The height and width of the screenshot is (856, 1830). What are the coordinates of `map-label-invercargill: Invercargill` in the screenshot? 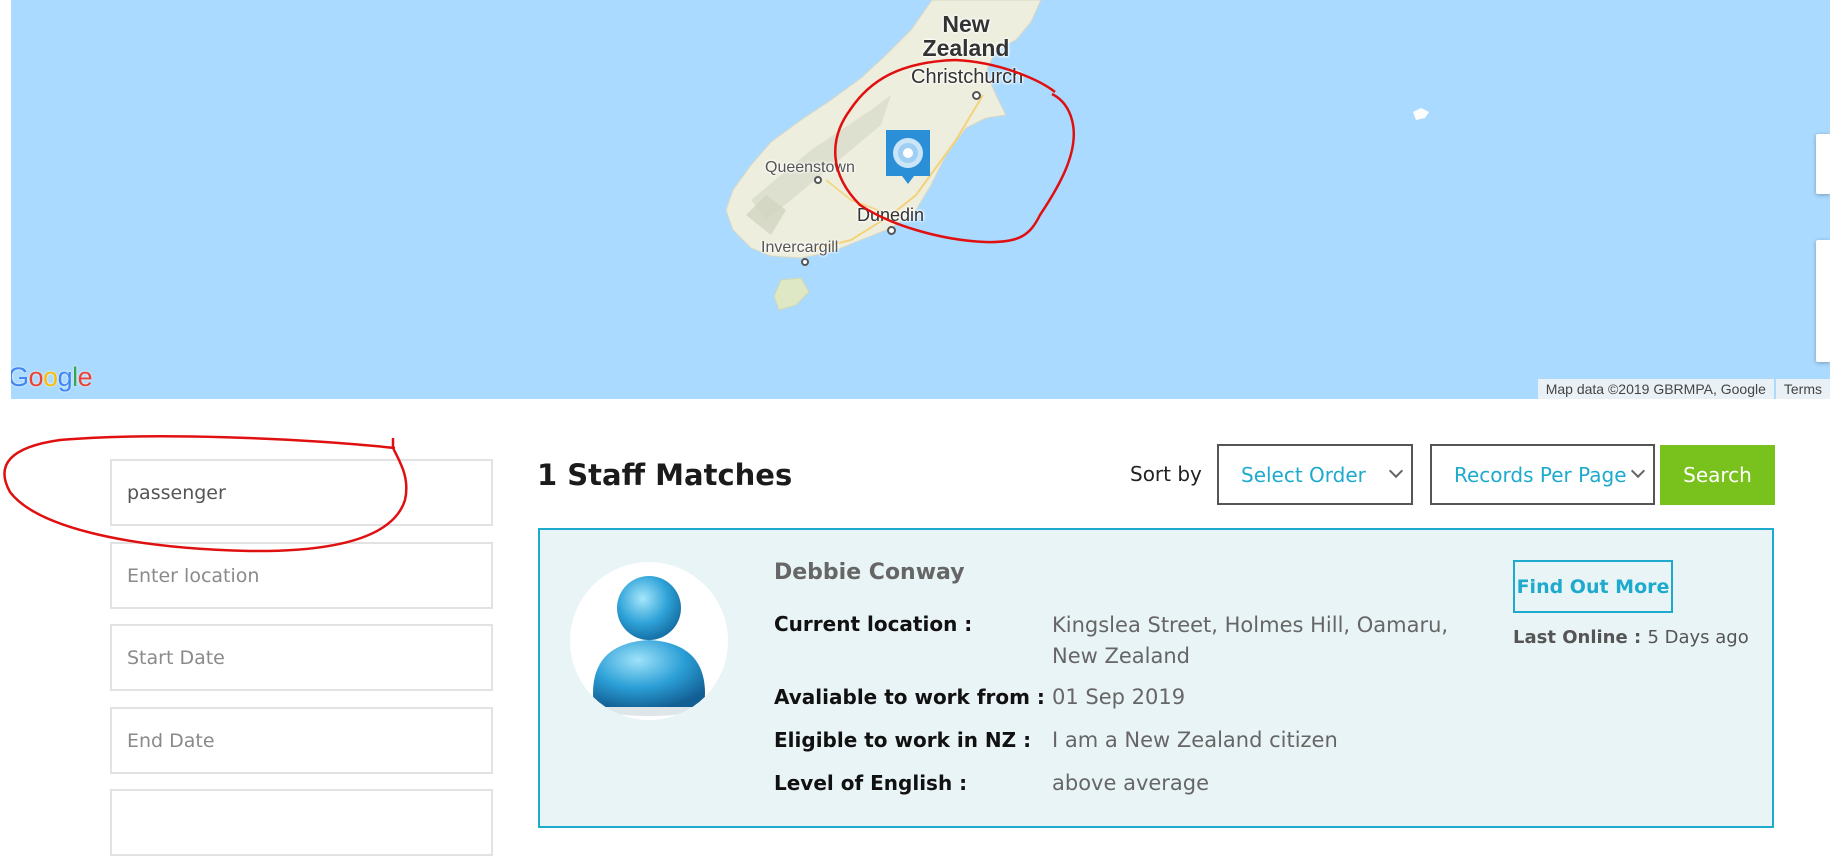 It's located at (800, 247).